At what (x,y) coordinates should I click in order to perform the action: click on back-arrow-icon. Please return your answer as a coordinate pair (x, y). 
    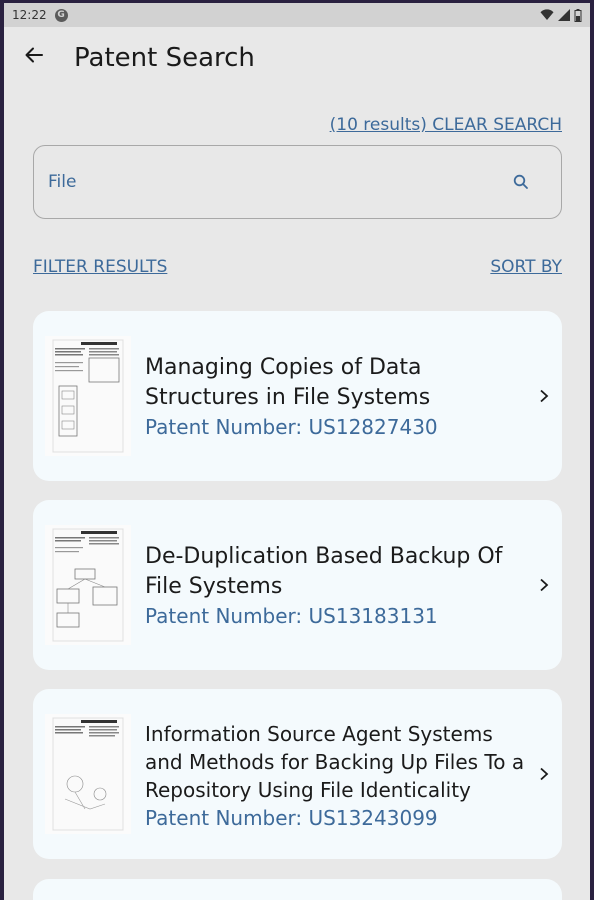
    Looking at the image, I should click on (34, 55).